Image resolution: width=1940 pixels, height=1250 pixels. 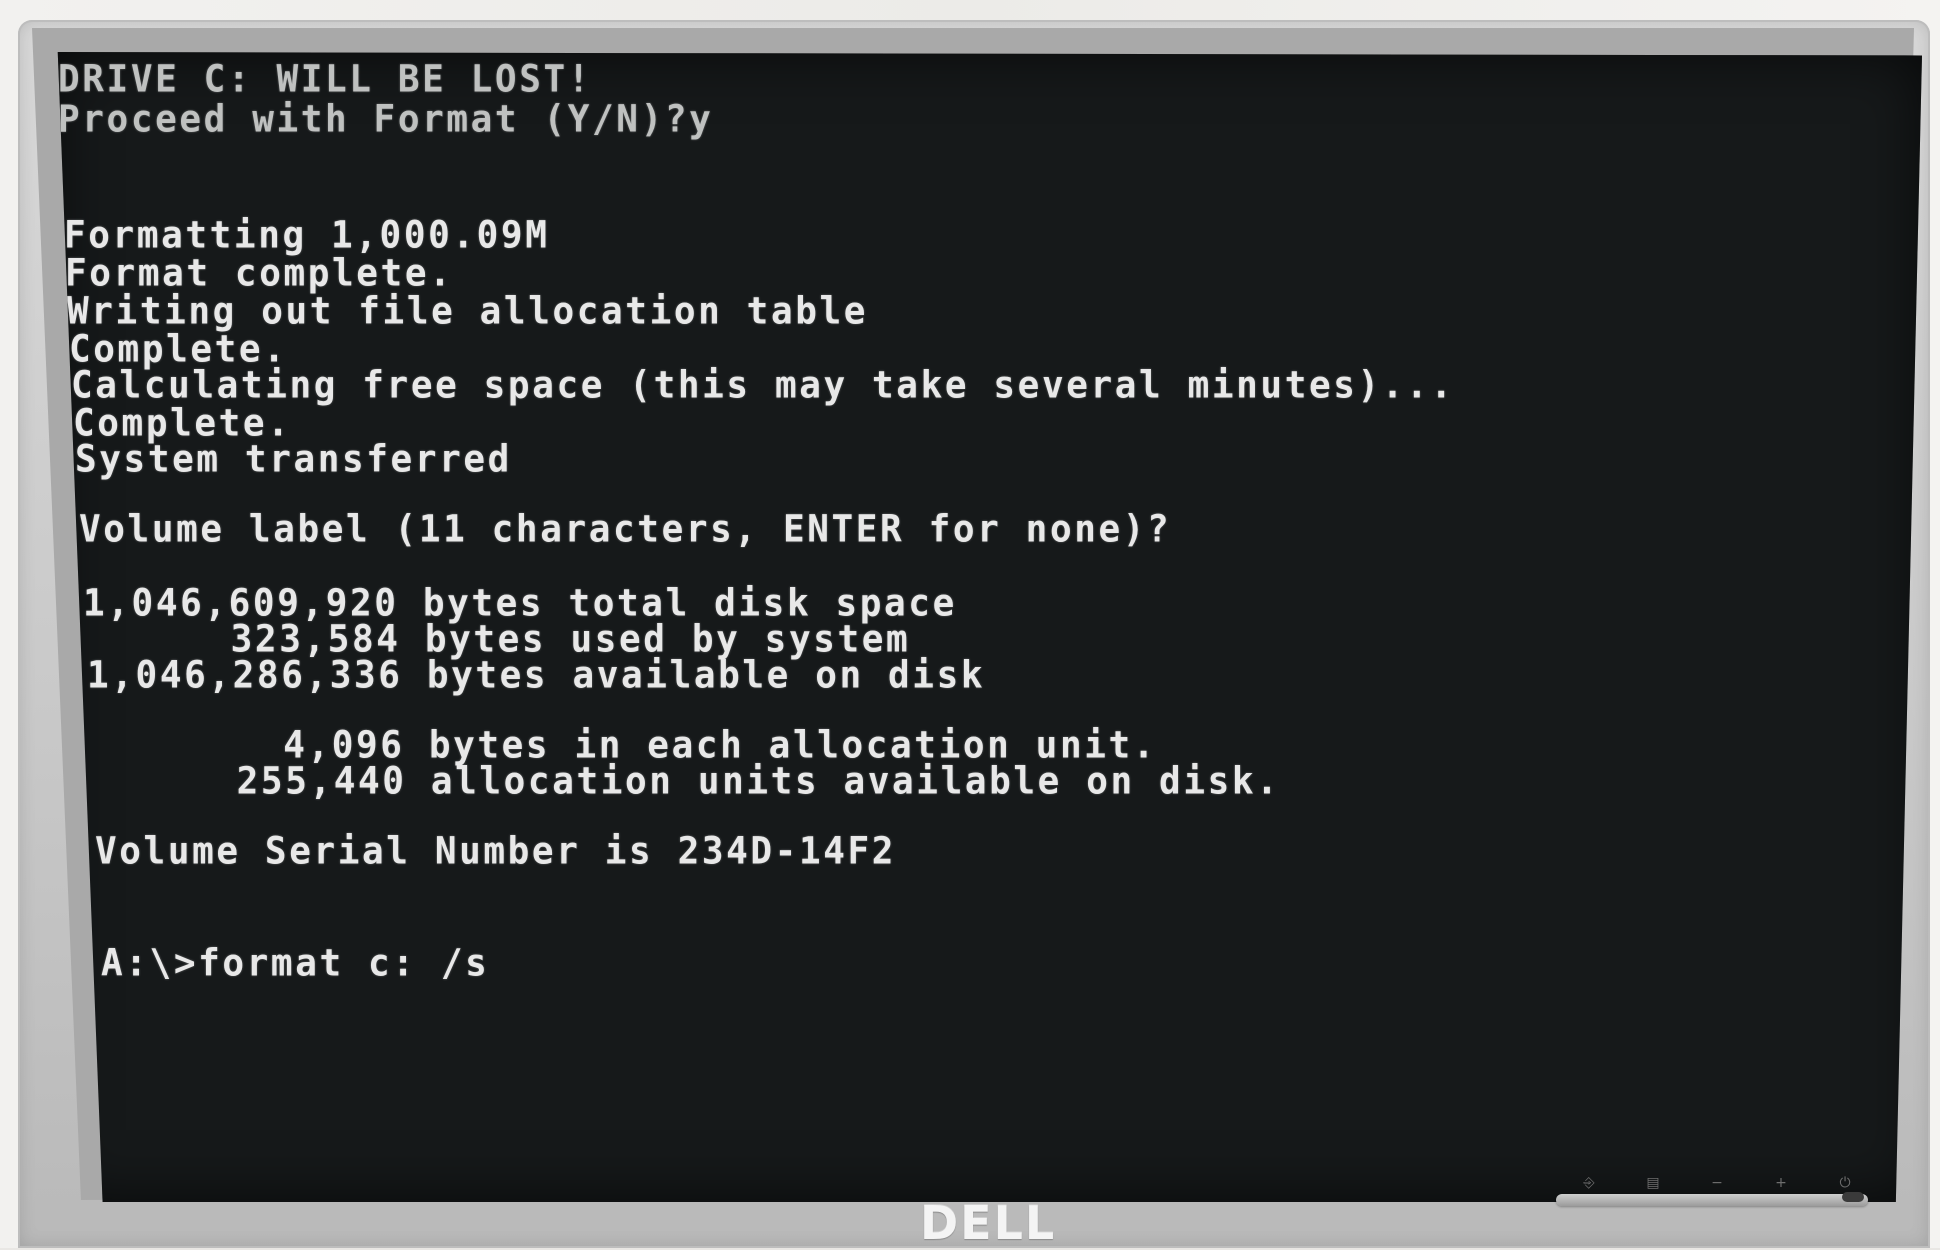 I want to click on menu-icon: ▤, so click(x=1653, y=1183).